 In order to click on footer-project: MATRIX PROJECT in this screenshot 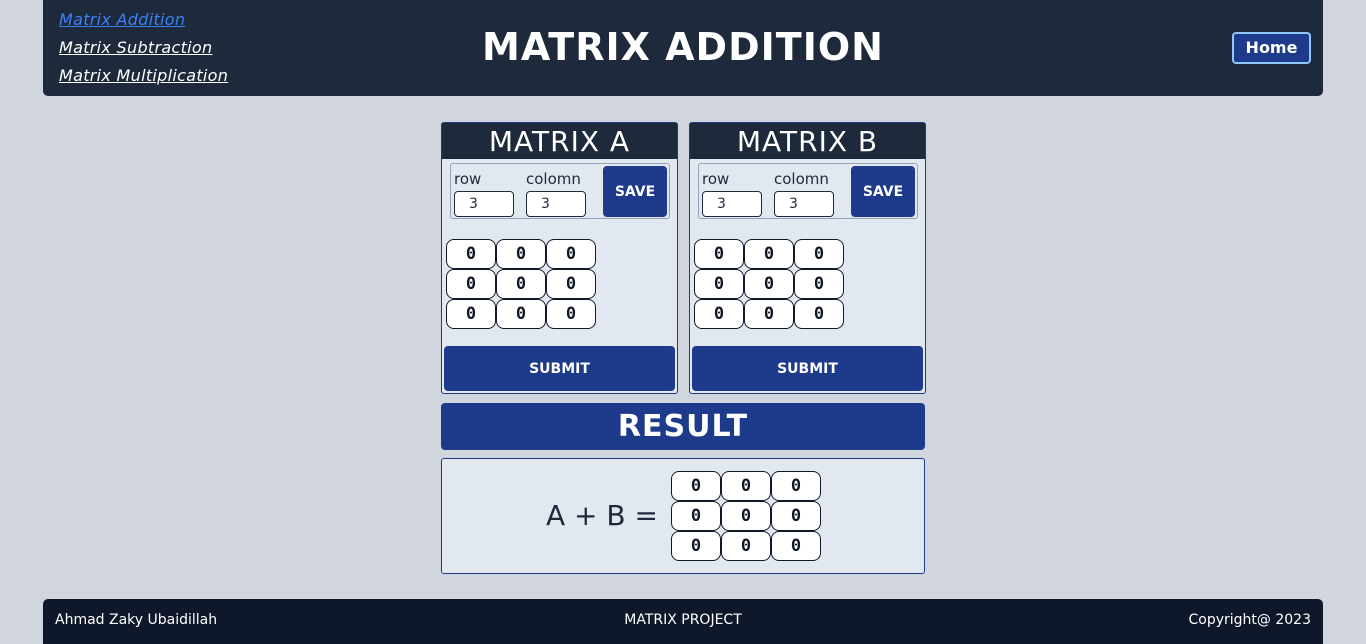, I will do `click(683, 620)`.